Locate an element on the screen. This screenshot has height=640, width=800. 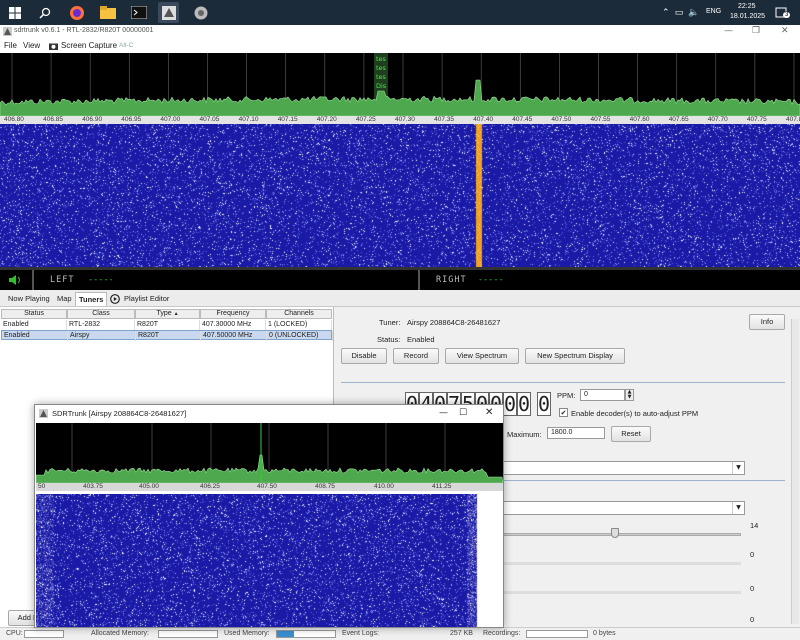
popup-waterfall-canvas is located at coordinates (269, 560).